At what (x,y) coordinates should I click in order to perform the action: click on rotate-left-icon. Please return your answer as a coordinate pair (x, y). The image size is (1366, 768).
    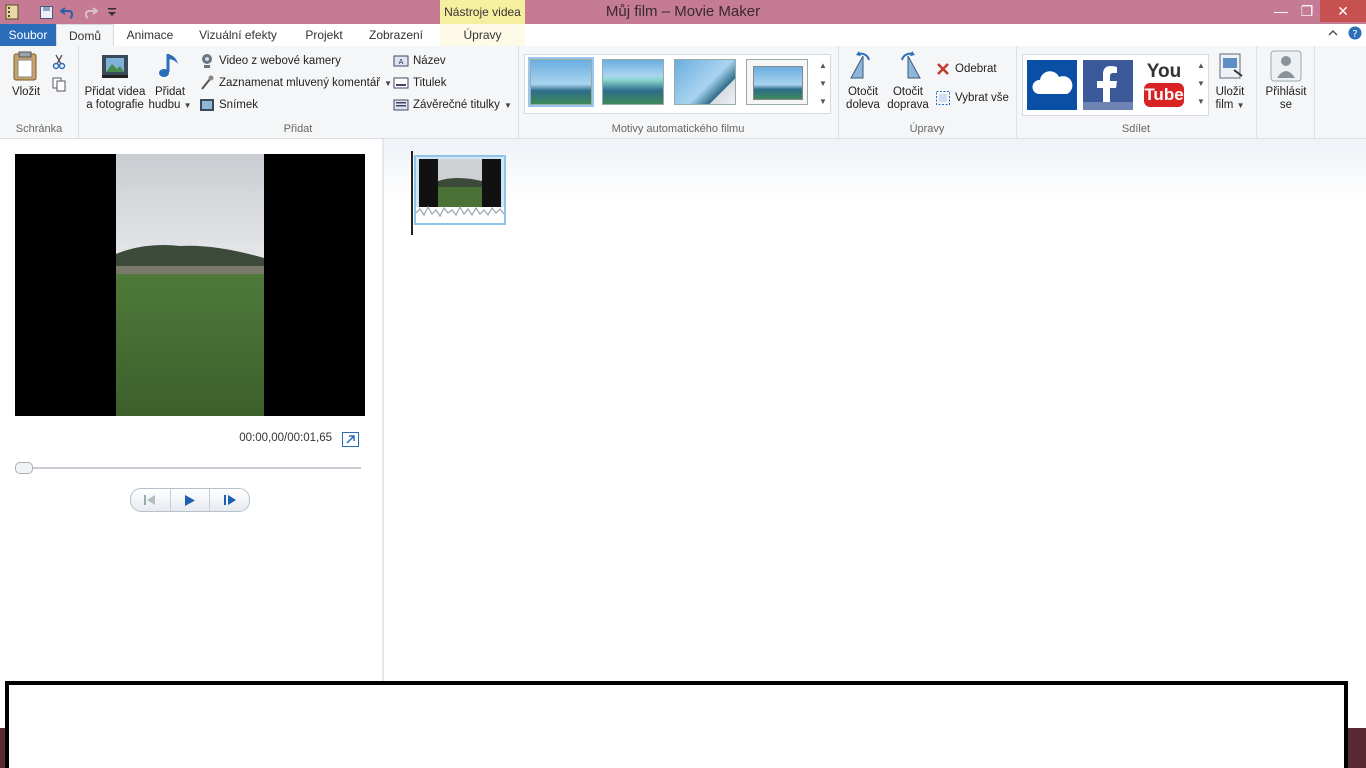
    Looking at the image, I should click on (863, 66).